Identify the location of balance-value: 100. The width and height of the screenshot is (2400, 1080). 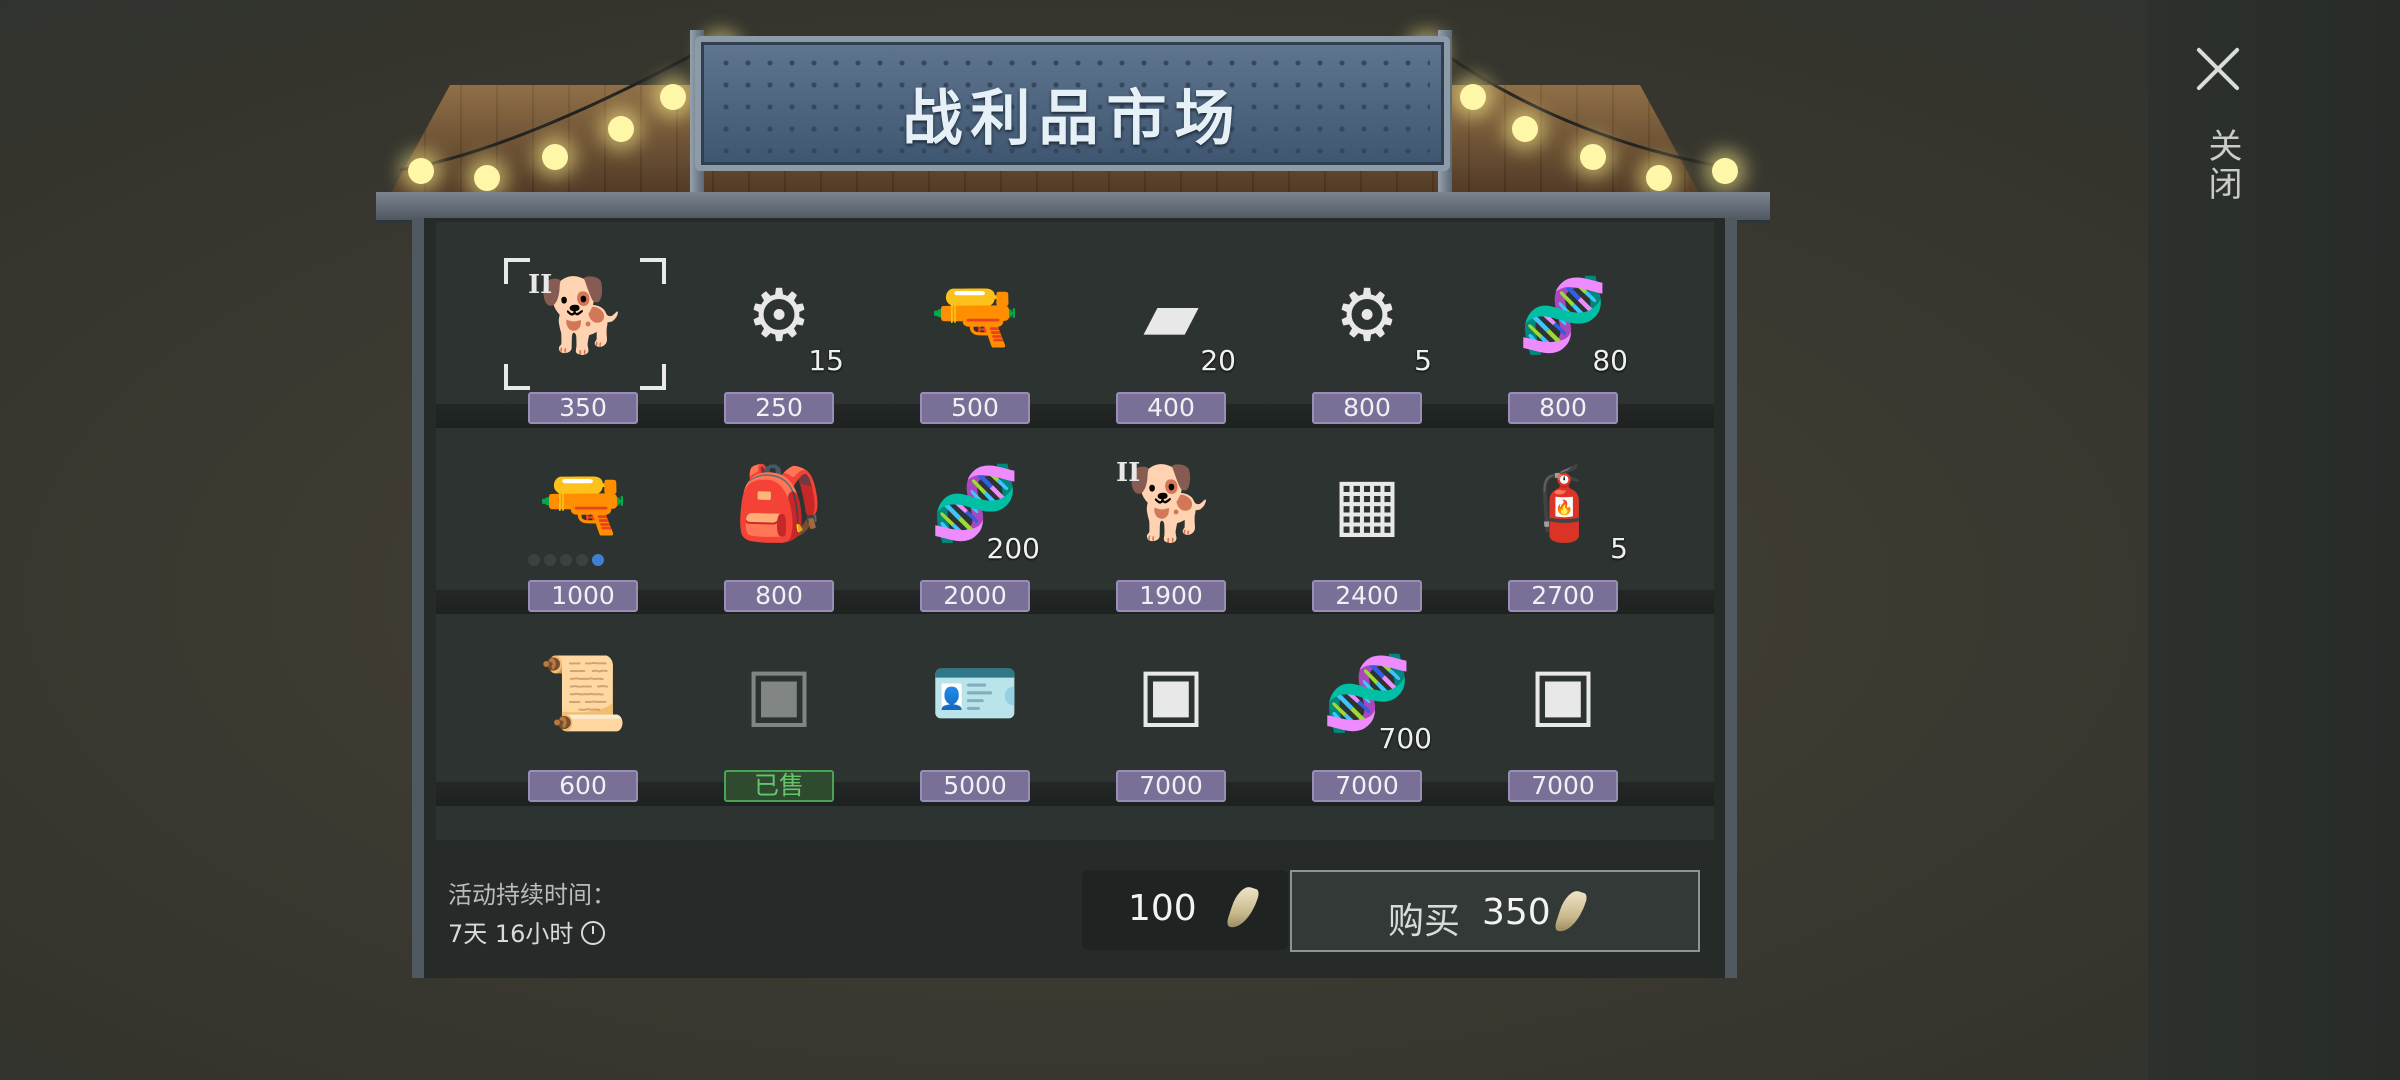
(1162, 908).